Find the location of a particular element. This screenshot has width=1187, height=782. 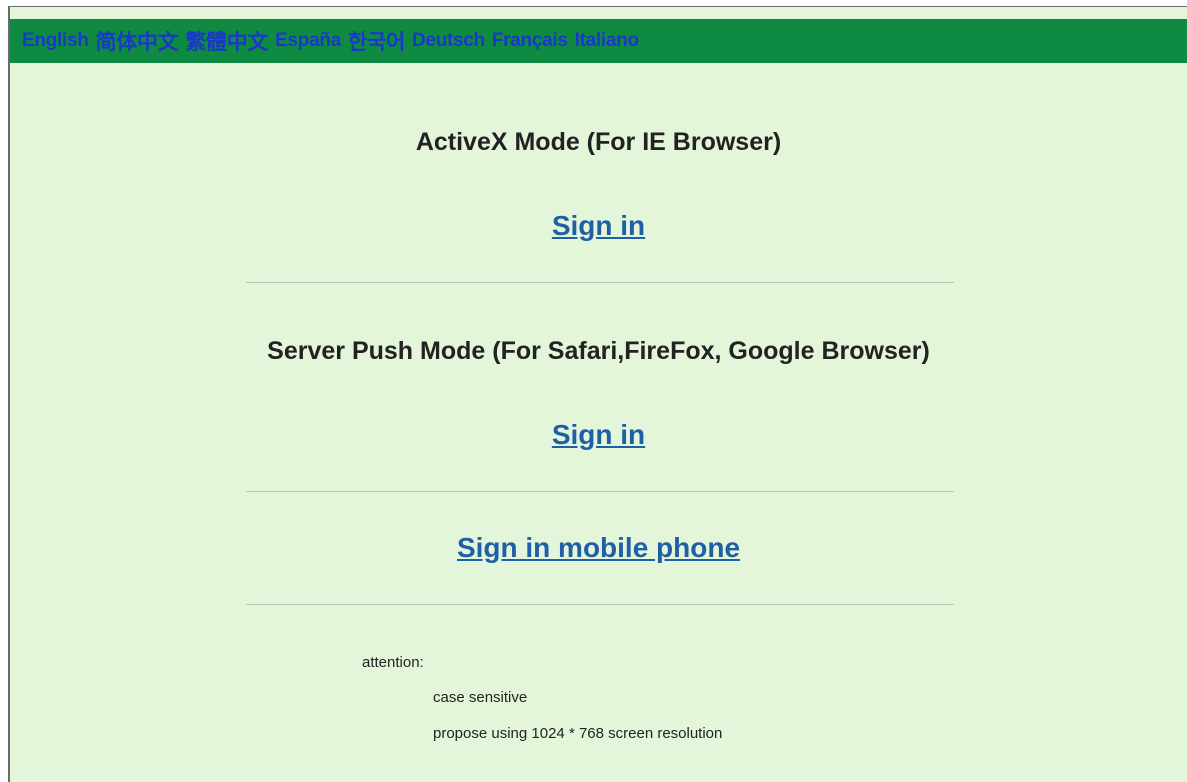

language-link-korean: 한국어 is located at coordinates (376, 41).